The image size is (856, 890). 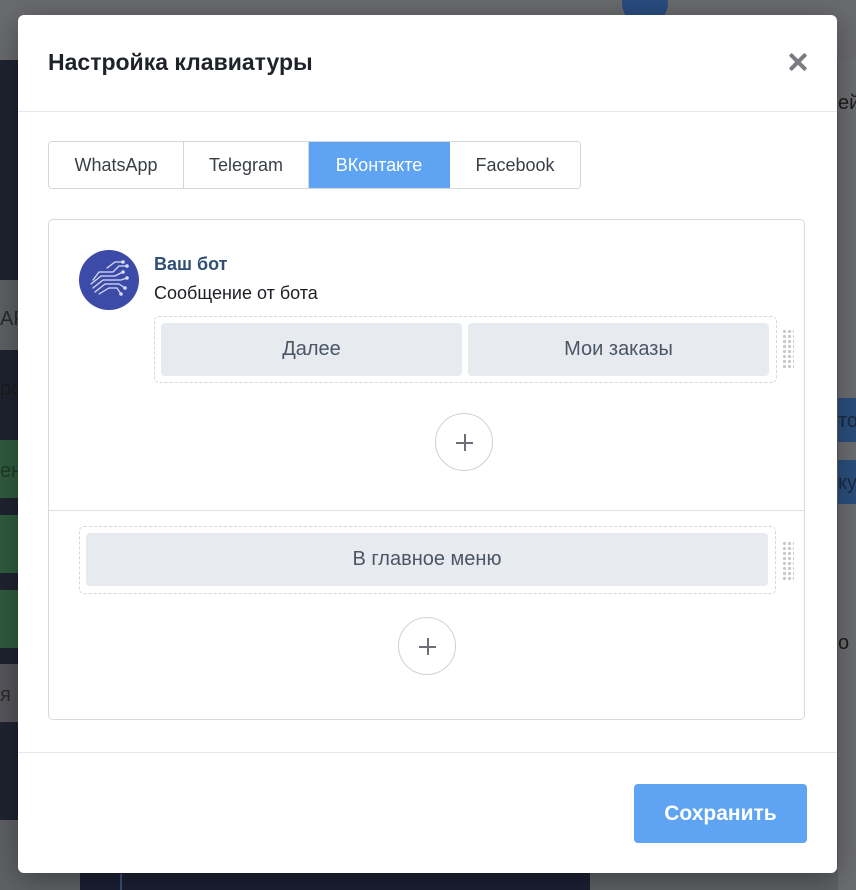 I want to click on keyboard-button-my-orders: Мои заказы, so click(x=618, y=349).